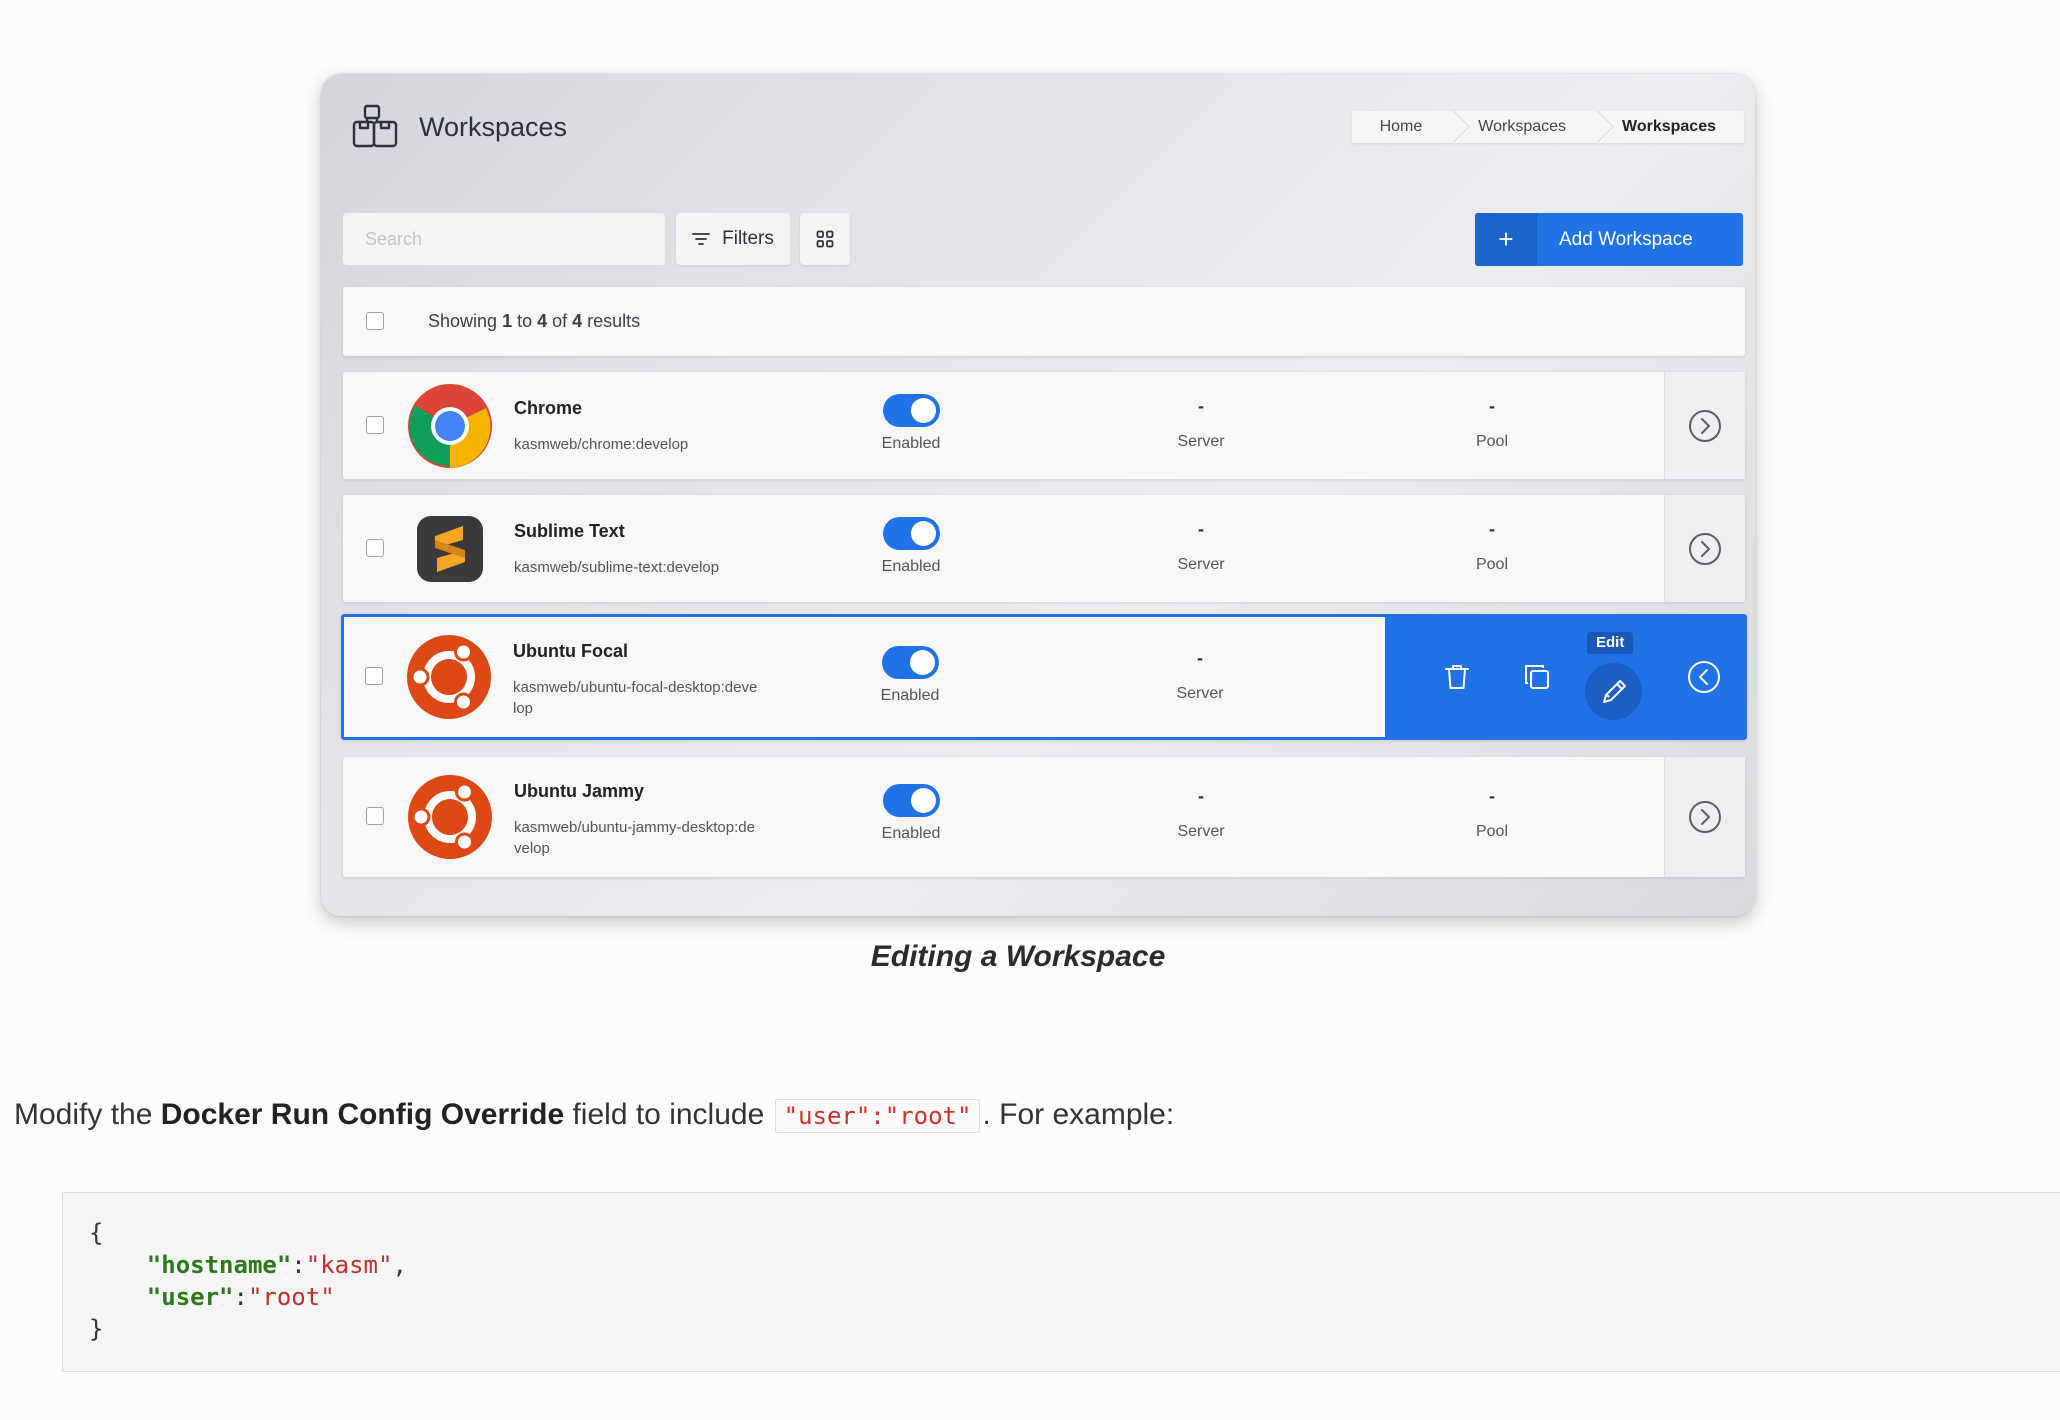  I want to click on code-line: {, so click(96, 1233).